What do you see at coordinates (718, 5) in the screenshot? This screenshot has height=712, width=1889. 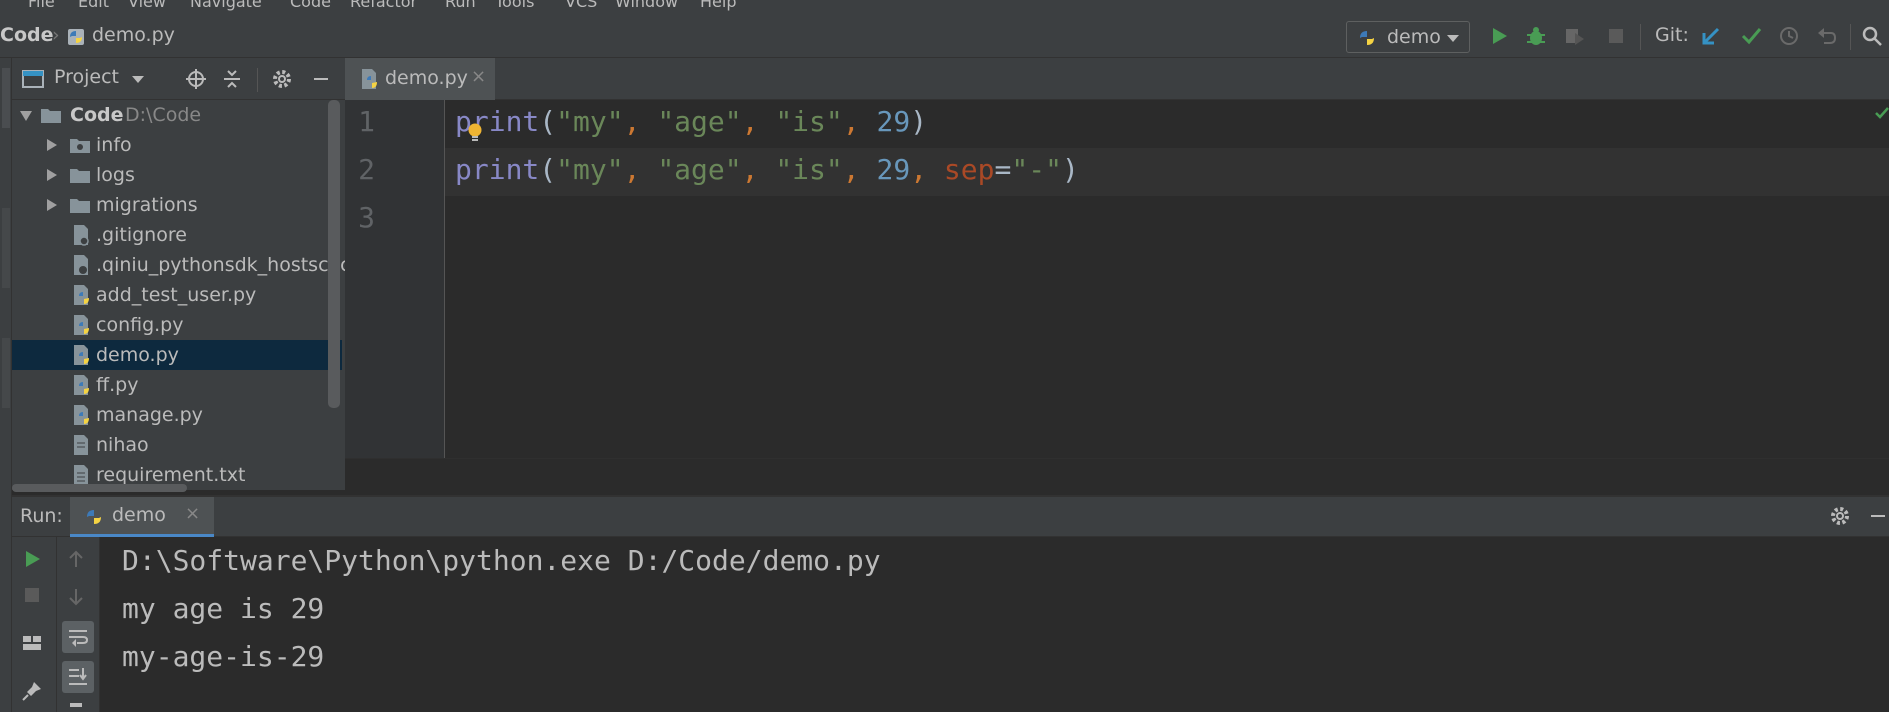 I see `menu-help: Help` at bounding box center [718, 5].